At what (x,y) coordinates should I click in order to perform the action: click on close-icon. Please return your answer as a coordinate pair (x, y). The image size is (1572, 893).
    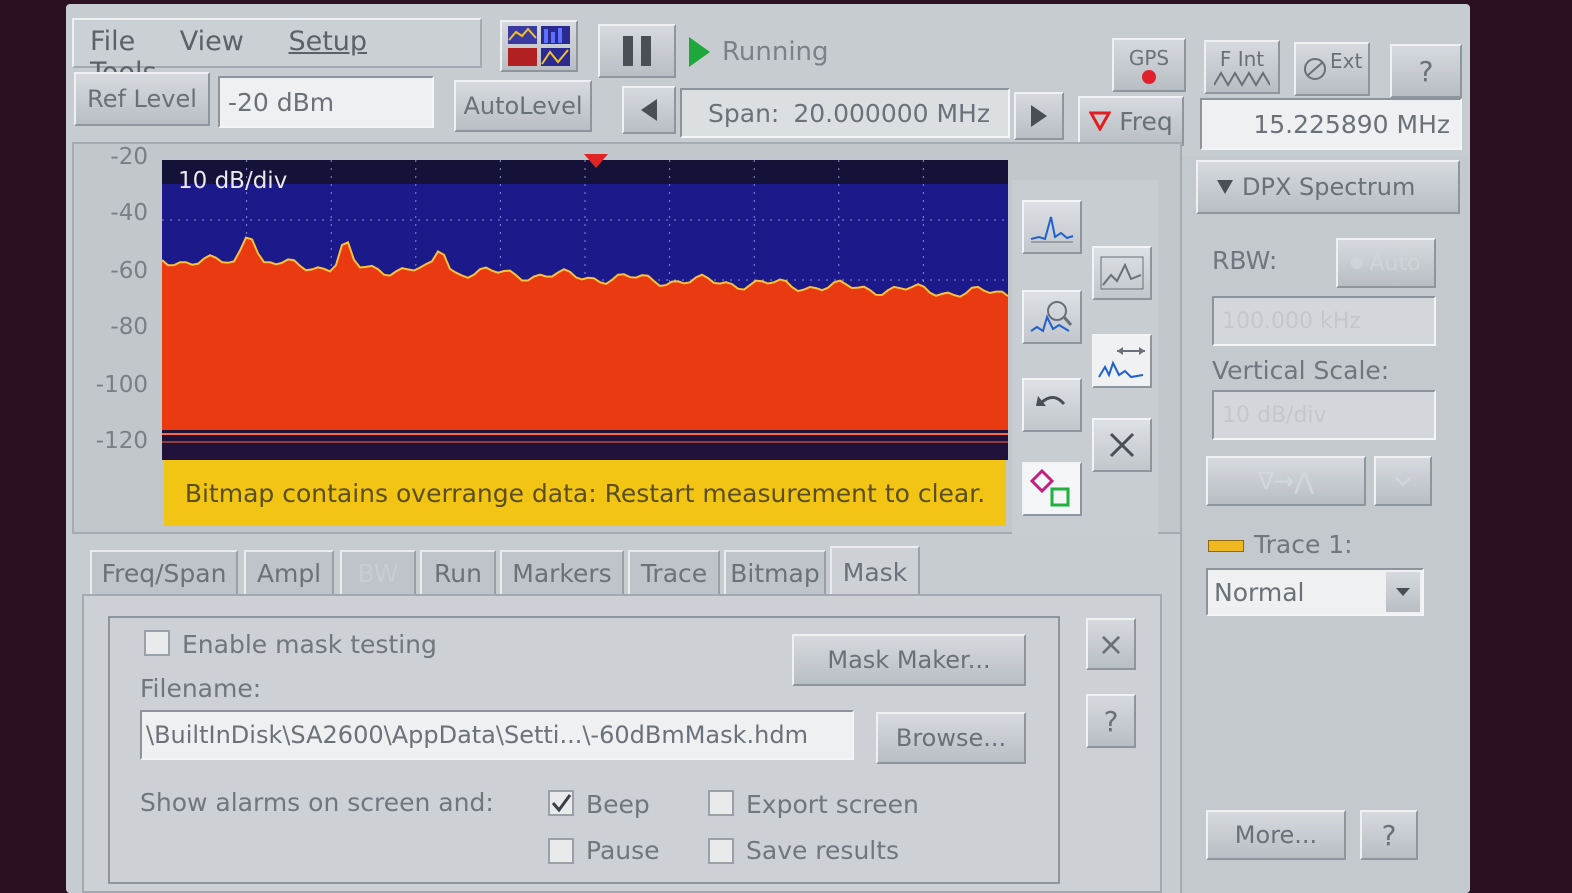
    Looking at the image, I should click on (1122, 445).